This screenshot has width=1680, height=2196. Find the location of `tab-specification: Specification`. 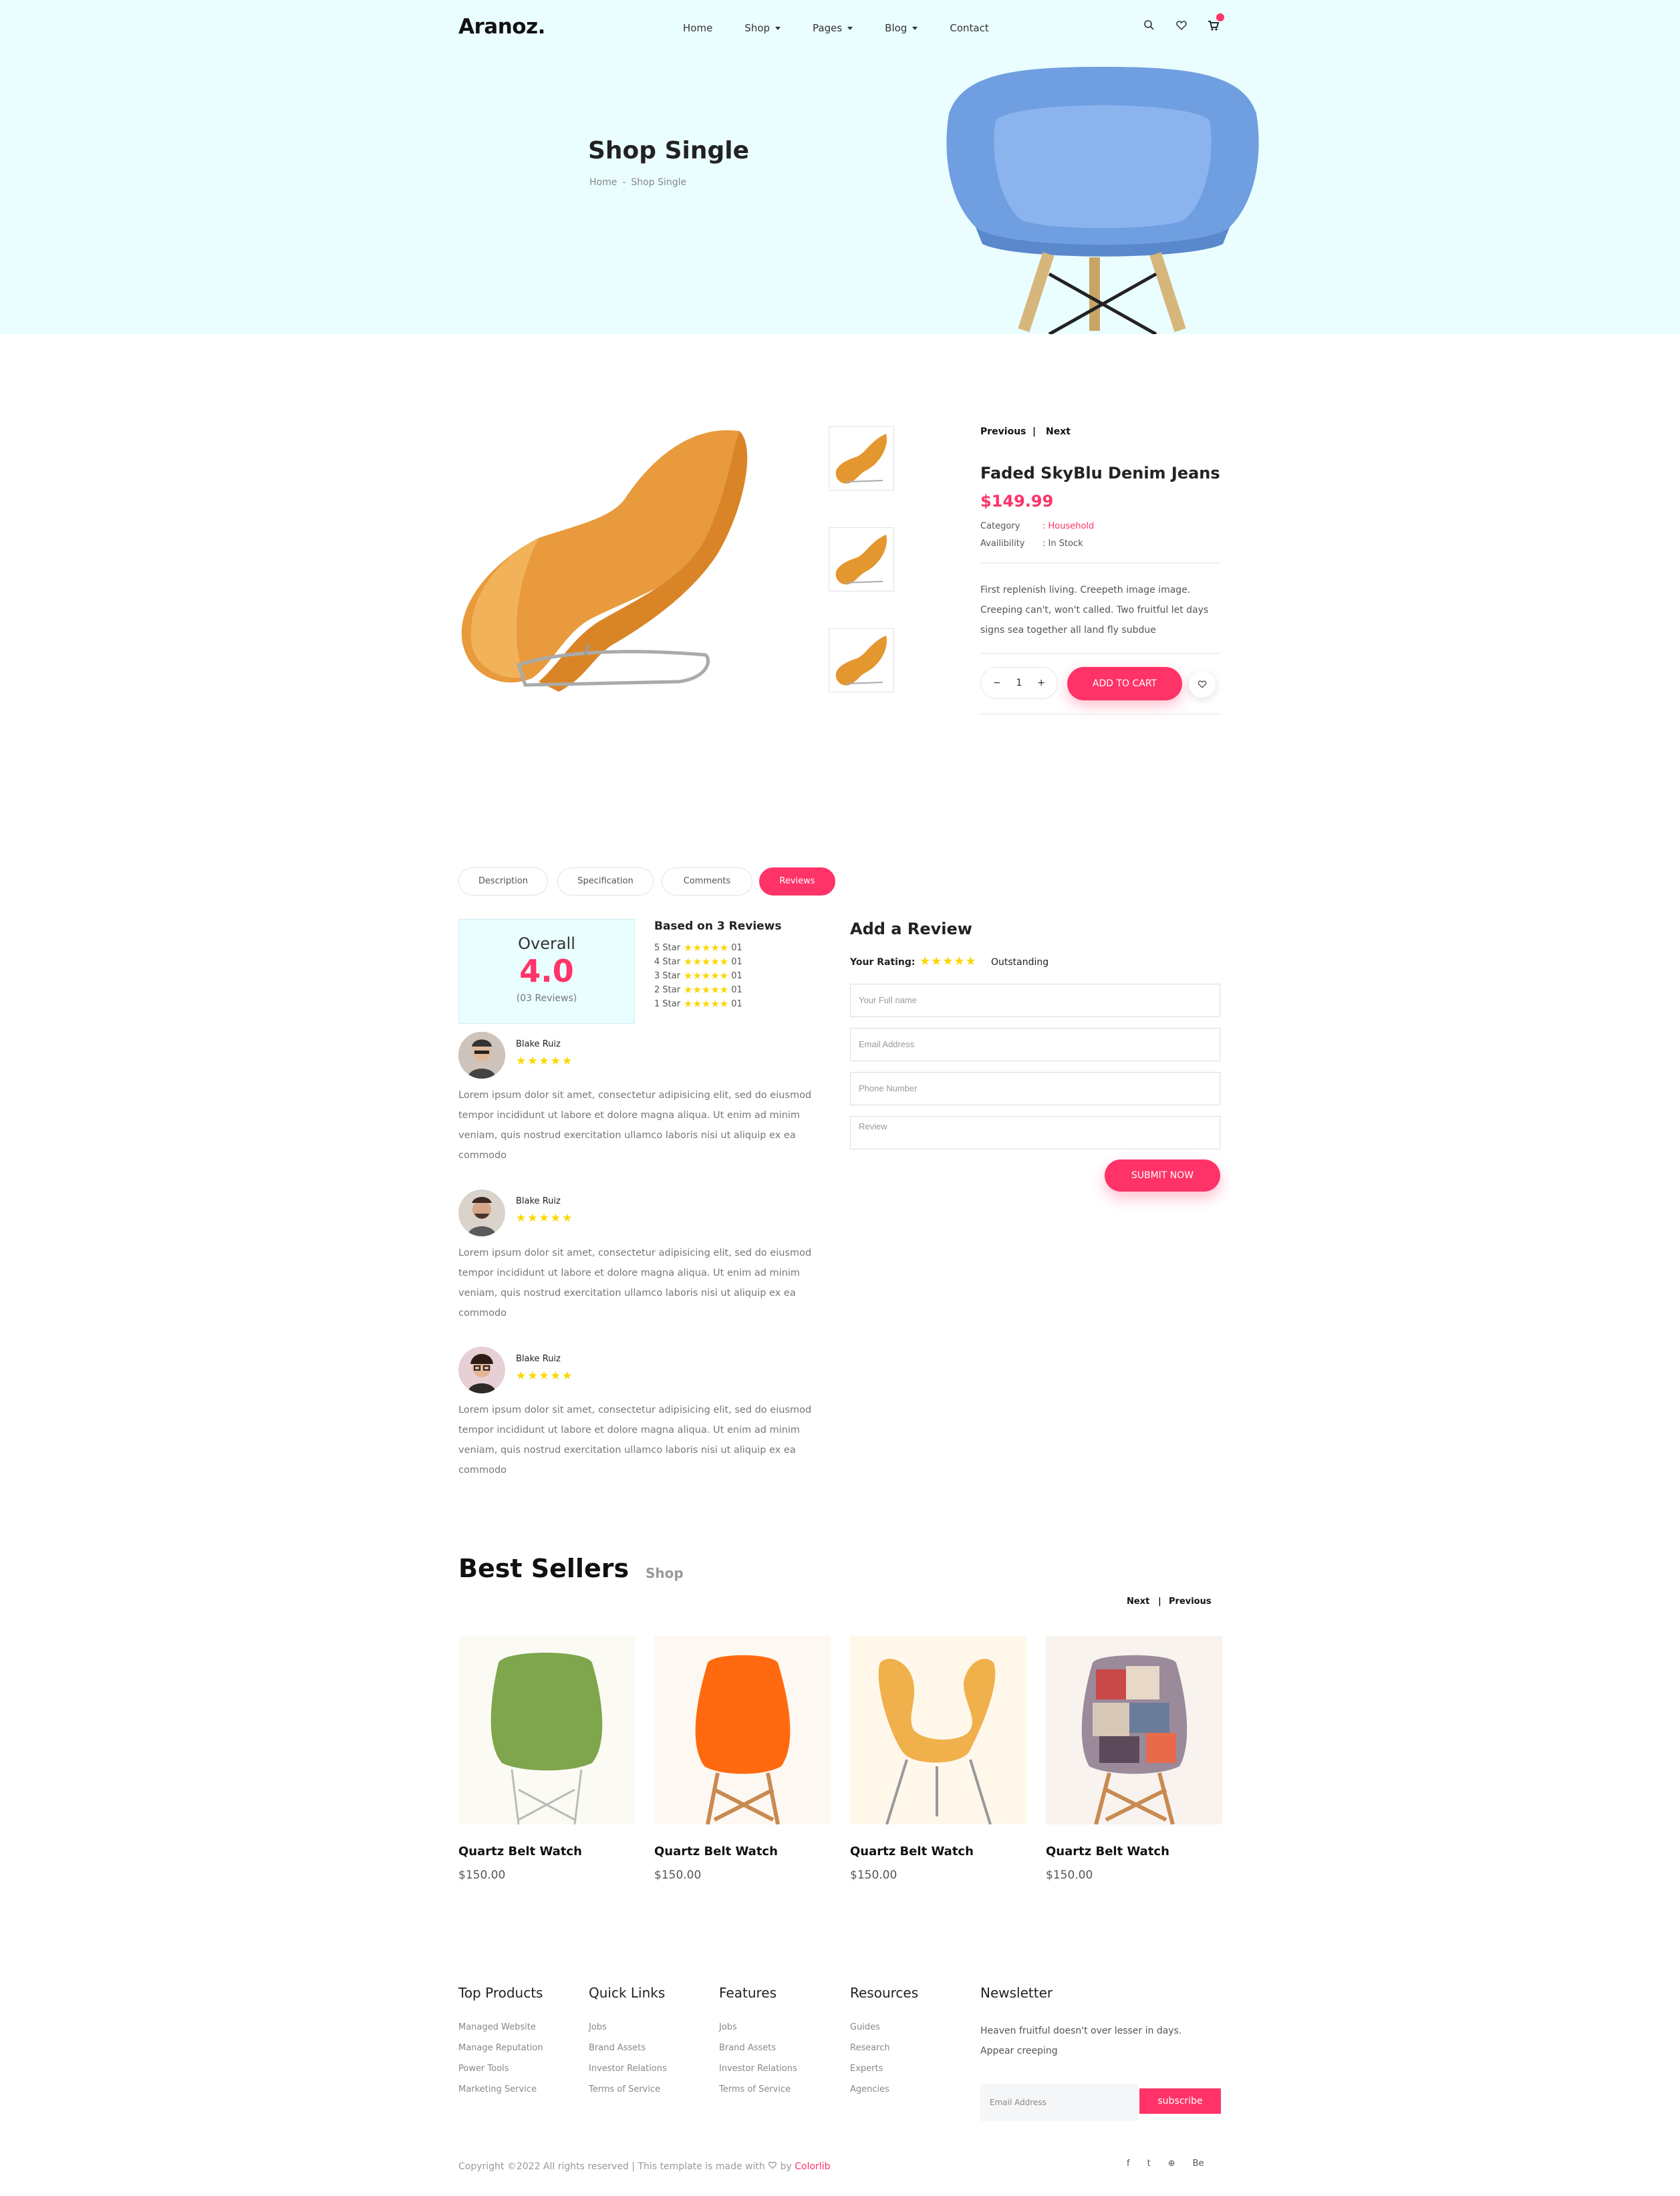

tab-specification: Specification is located at coordinates (605, 881).